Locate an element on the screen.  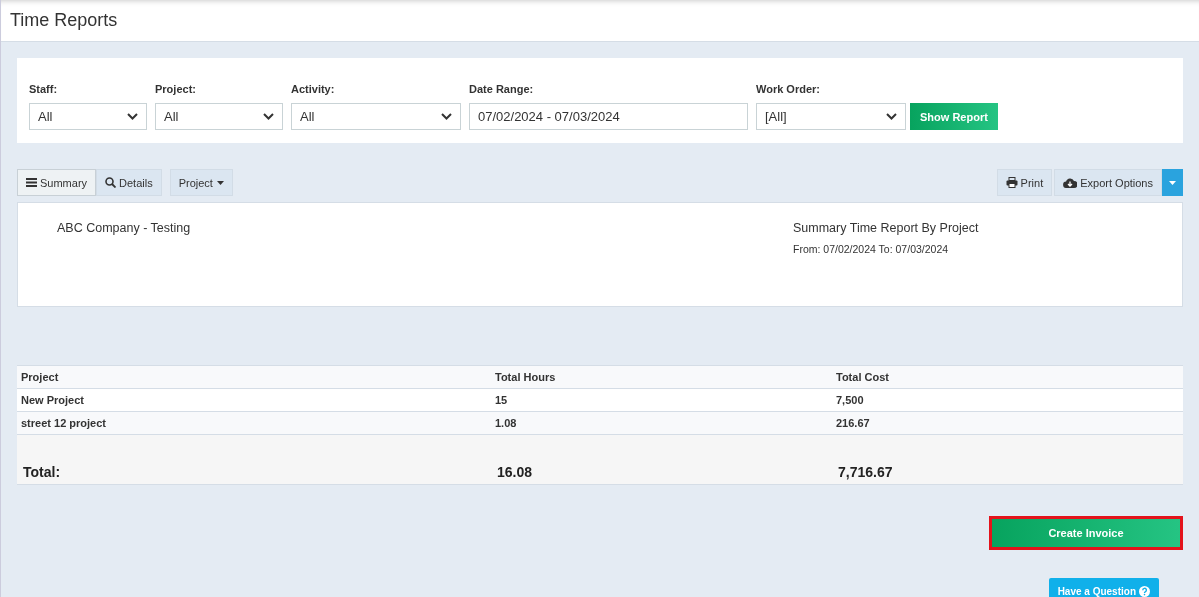
report-period: From: 07/02/2024 To: 07/03/2024 is located at coordinates (871, 249).